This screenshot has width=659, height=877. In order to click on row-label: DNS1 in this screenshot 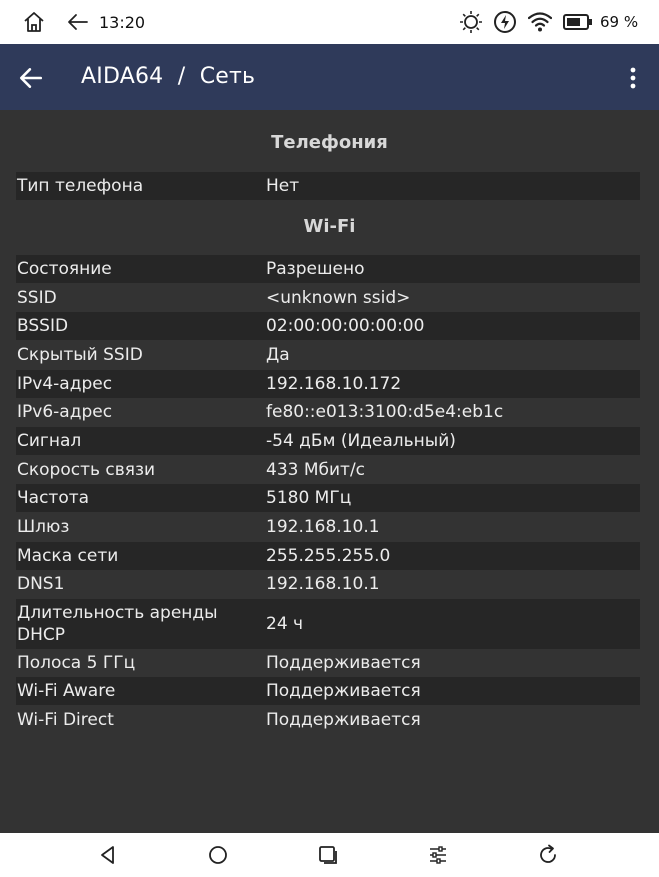, I will do `click(41, 584)`.